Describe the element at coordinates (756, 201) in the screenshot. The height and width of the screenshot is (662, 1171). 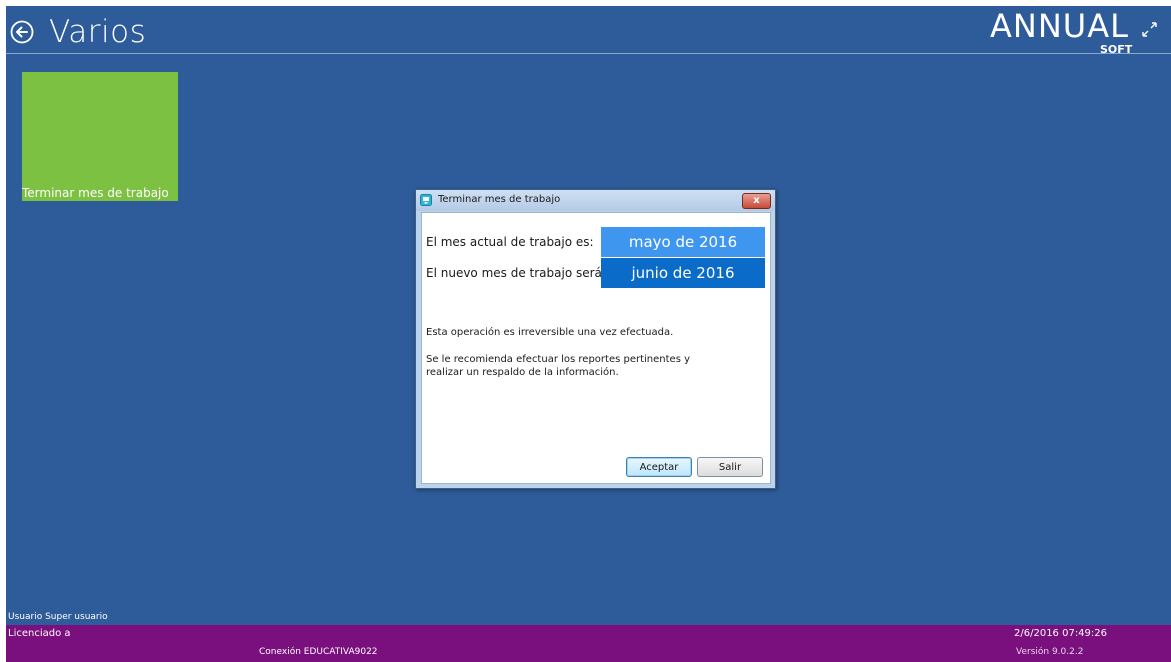
I see `close-button: x` at that location.